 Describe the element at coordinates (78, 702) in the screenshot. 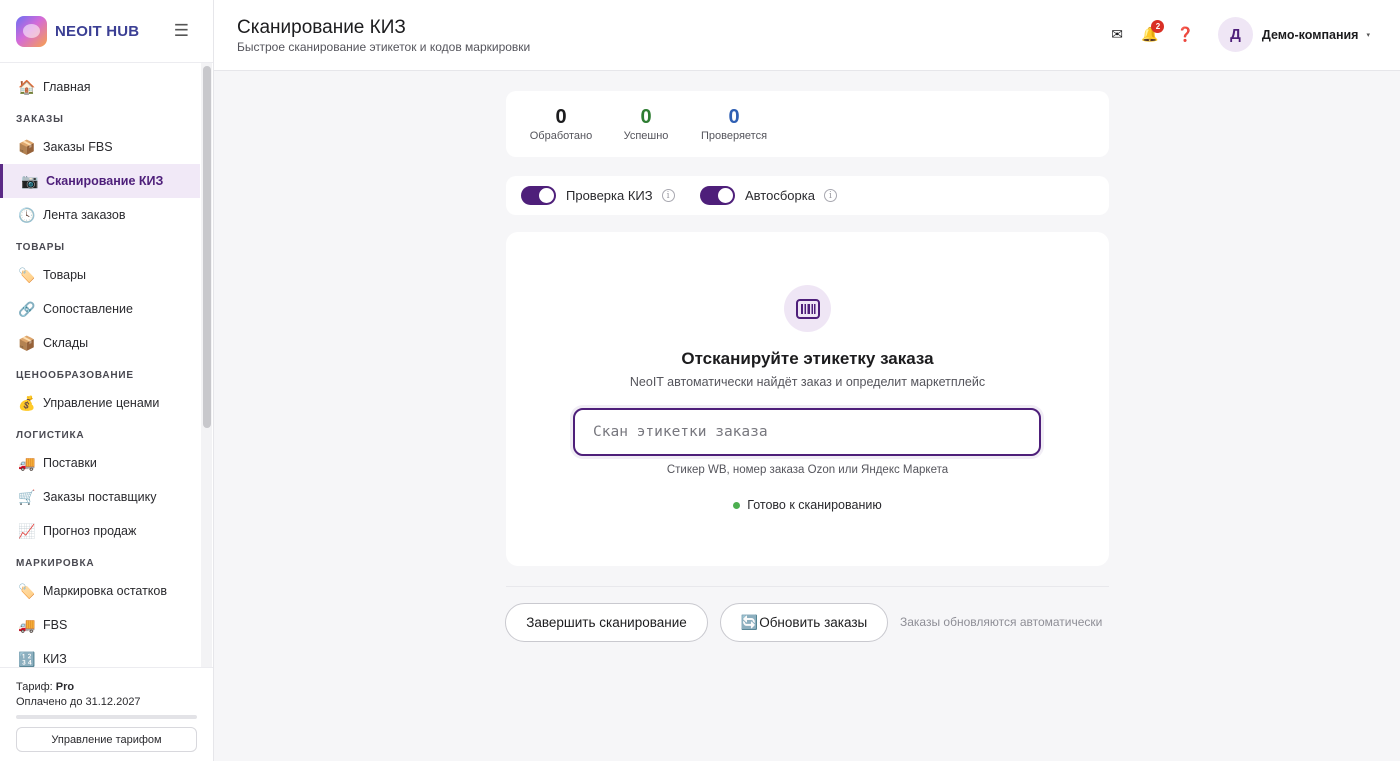

I see `tariff-paid-until: Оплачено до 31.12.2027` at that location.